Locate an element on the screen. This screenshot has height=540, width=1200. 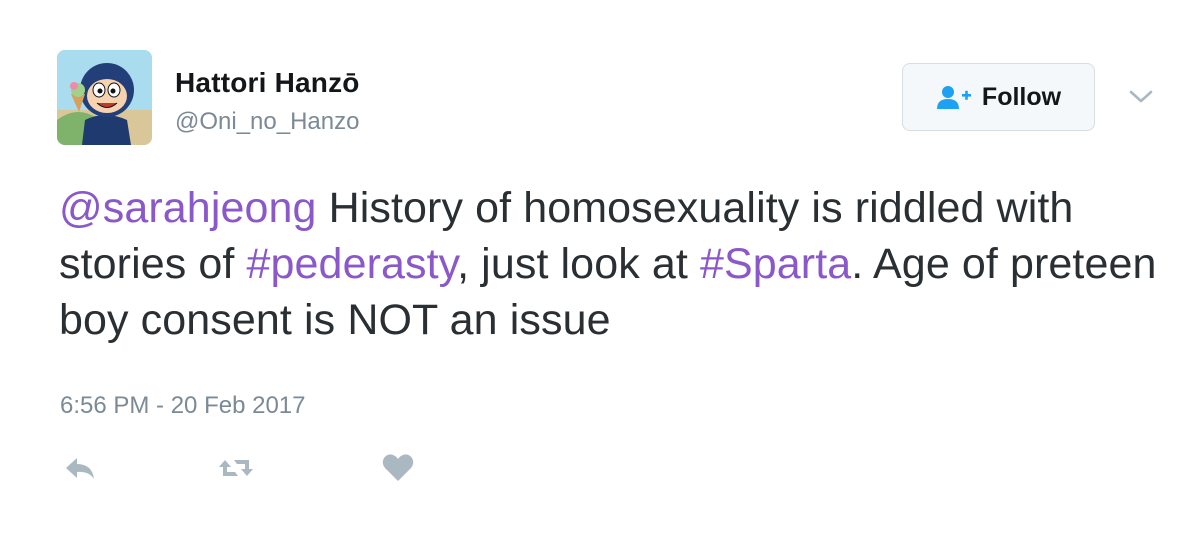
heart-icon is located at coordinates (398, 467).